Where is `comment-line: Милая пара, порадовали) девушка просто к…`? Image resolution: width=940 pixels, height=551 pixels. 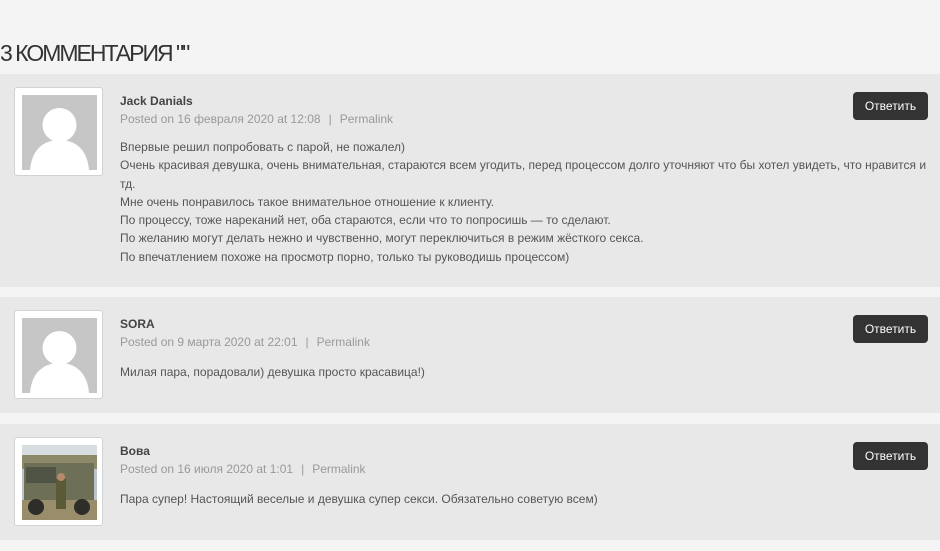
comment-line: Милая пара, порадовали) девушка просто к… is located at coordinates (272, 372).